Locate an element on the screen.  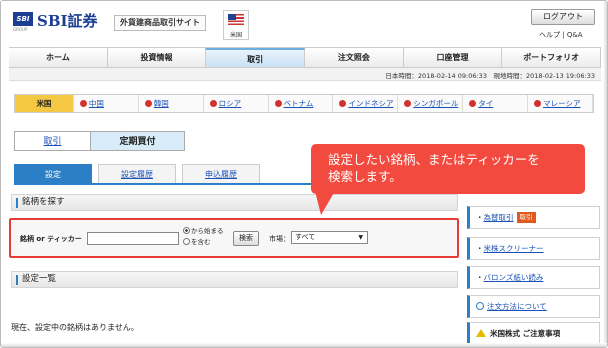
callout-line-2: 検索します。 is located at coordinates (365, 176).